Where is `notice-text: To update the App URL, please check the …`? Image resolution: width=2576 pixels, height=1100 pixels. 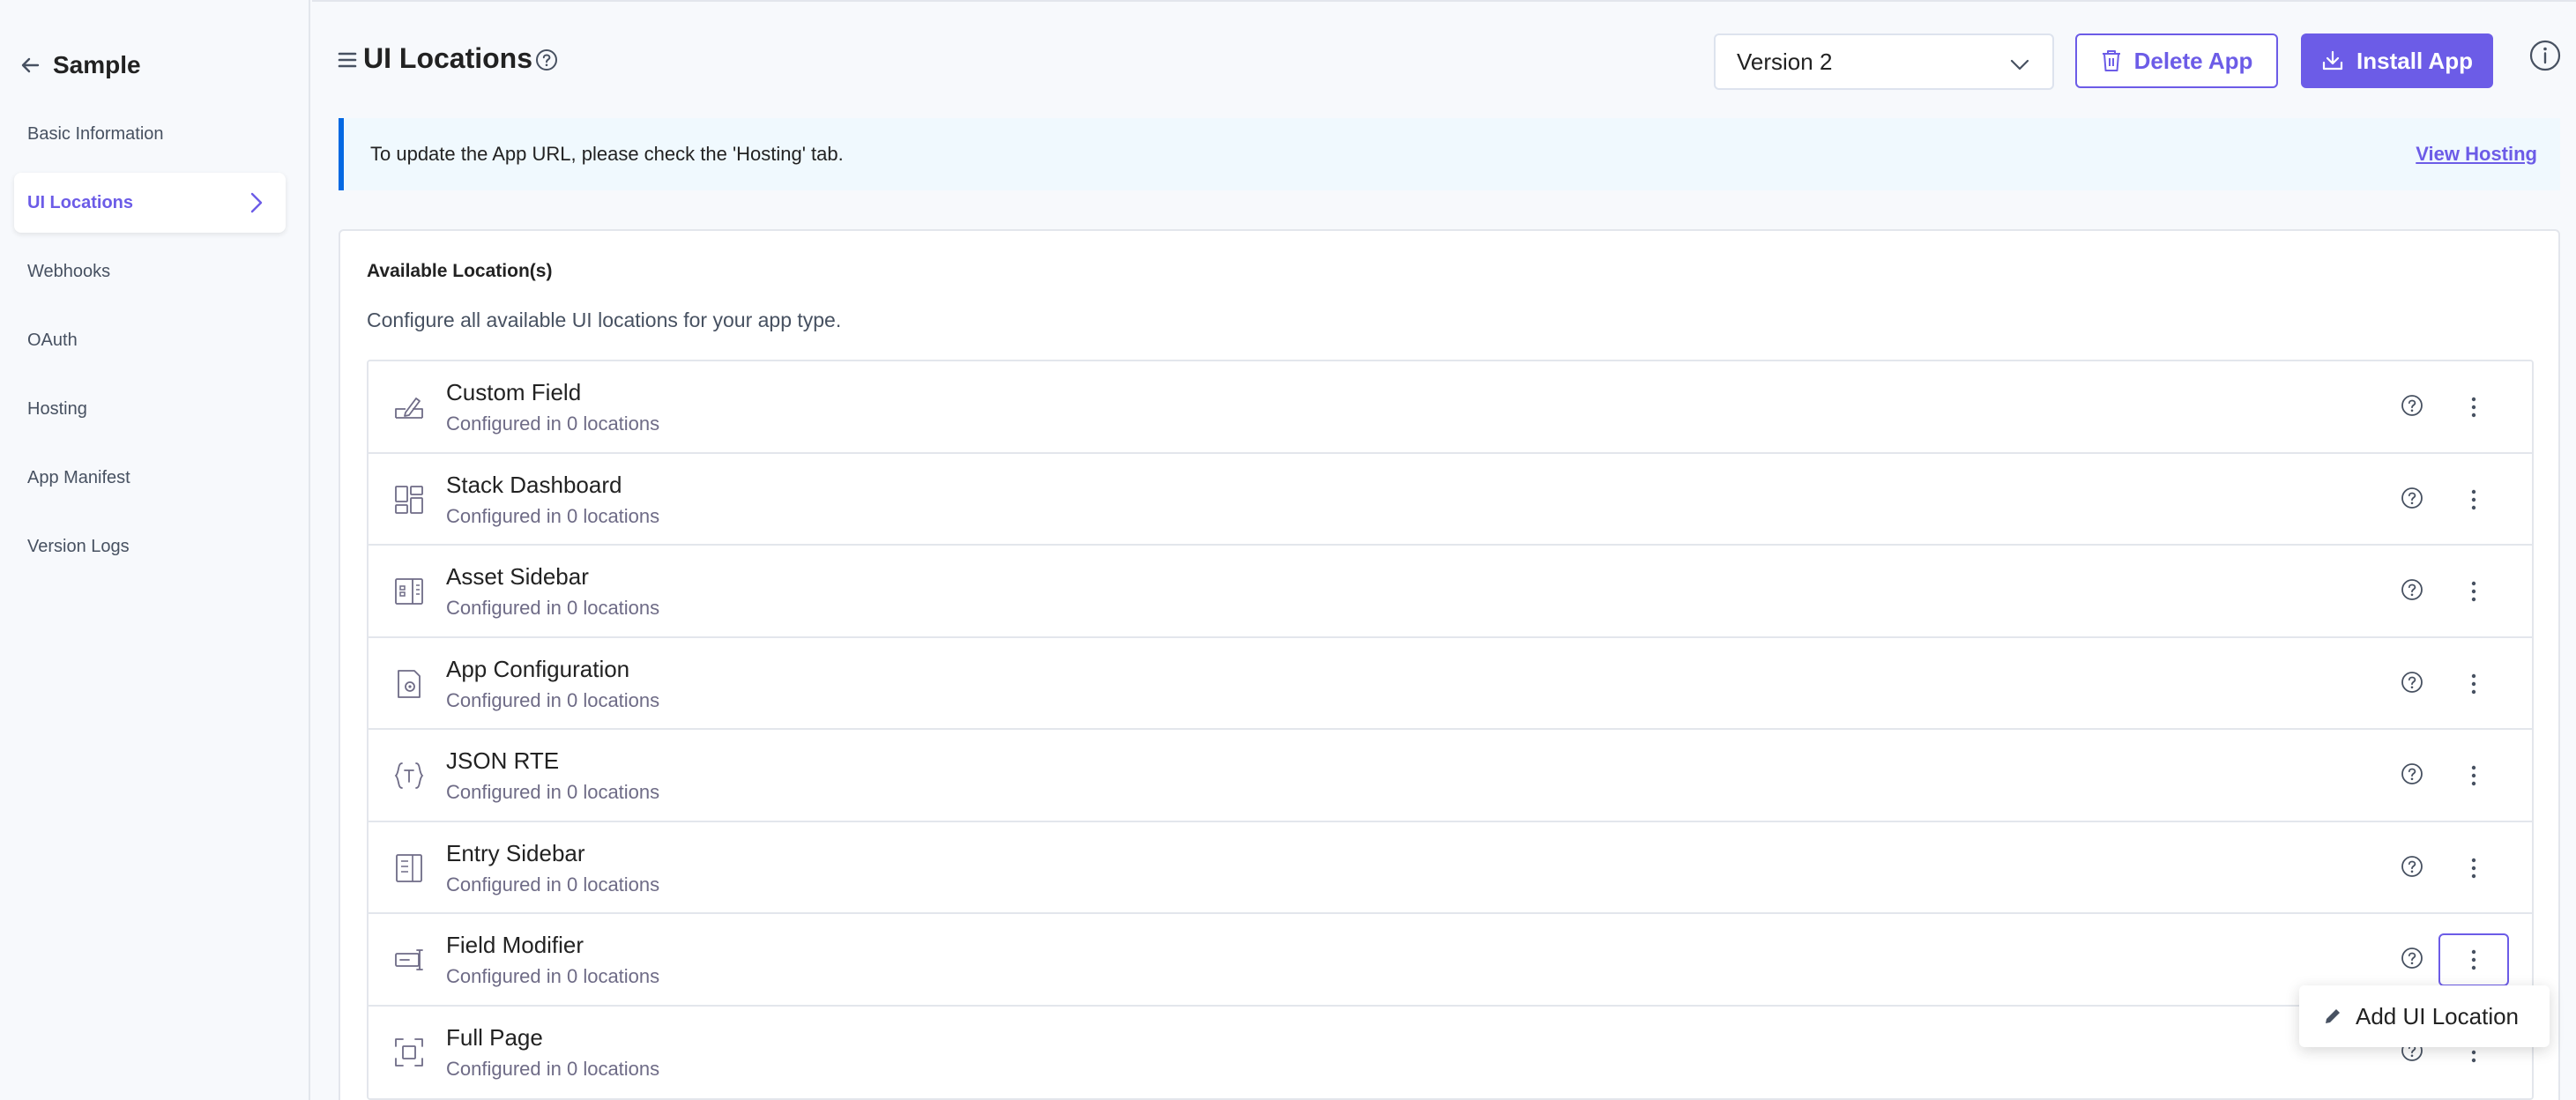
notice-text: To update the App URL, please check the … is located at coordinates (607, 154).